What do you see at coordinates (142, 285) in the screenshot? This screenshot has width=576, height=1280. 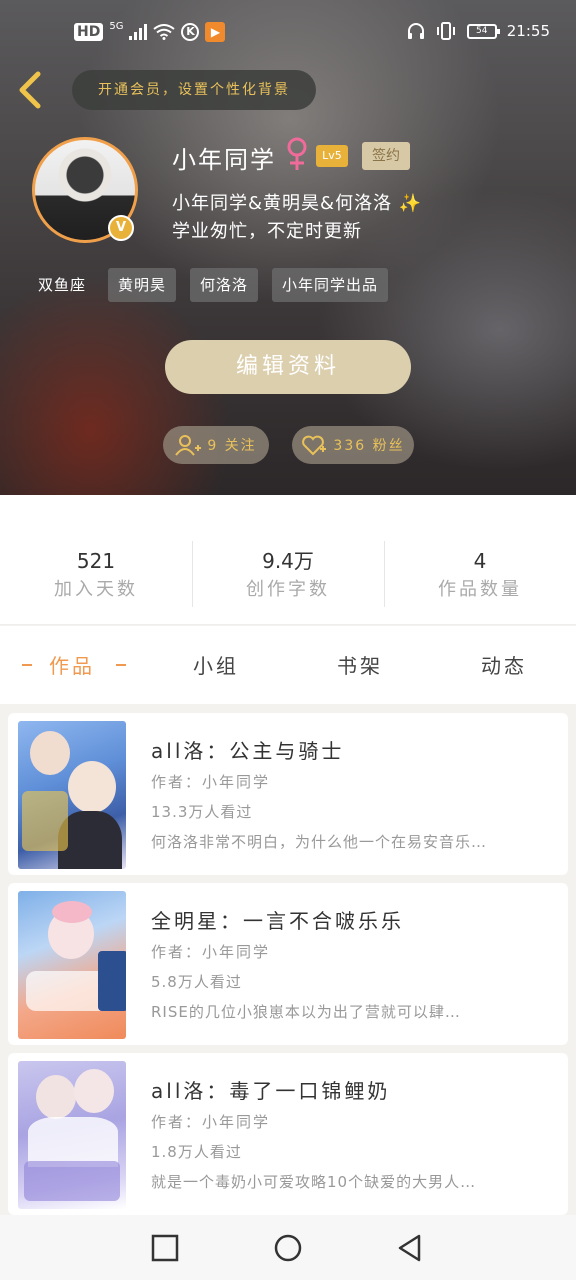 I see `tag-item: 黄明昊` at bounding box center [142, 285].